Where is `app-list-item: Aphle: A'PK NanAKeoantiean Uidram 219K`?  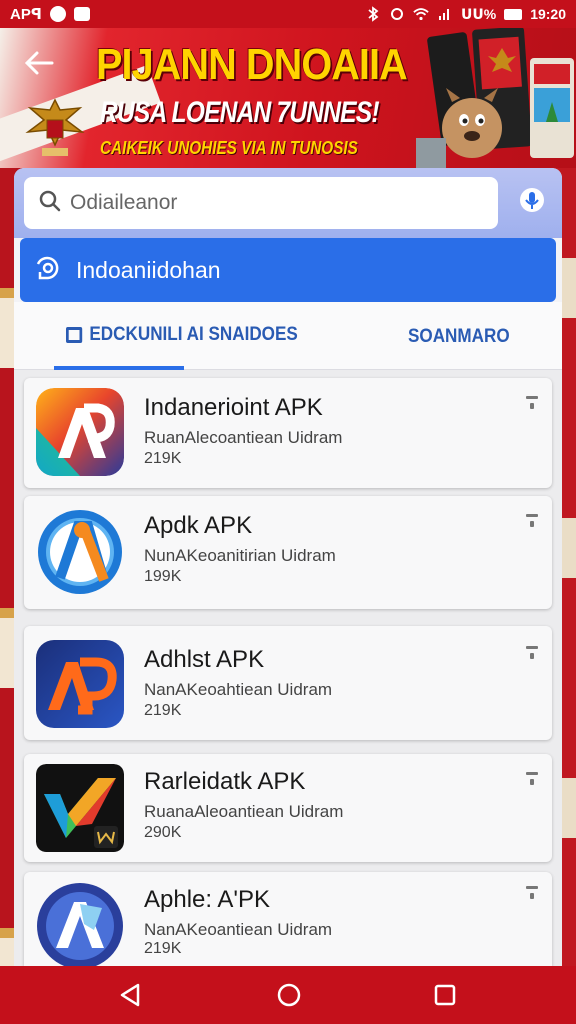
app-list-item: Aphle: A'PK NanAKeoantiean Uidram 219K is located at coordinates (288, 920).